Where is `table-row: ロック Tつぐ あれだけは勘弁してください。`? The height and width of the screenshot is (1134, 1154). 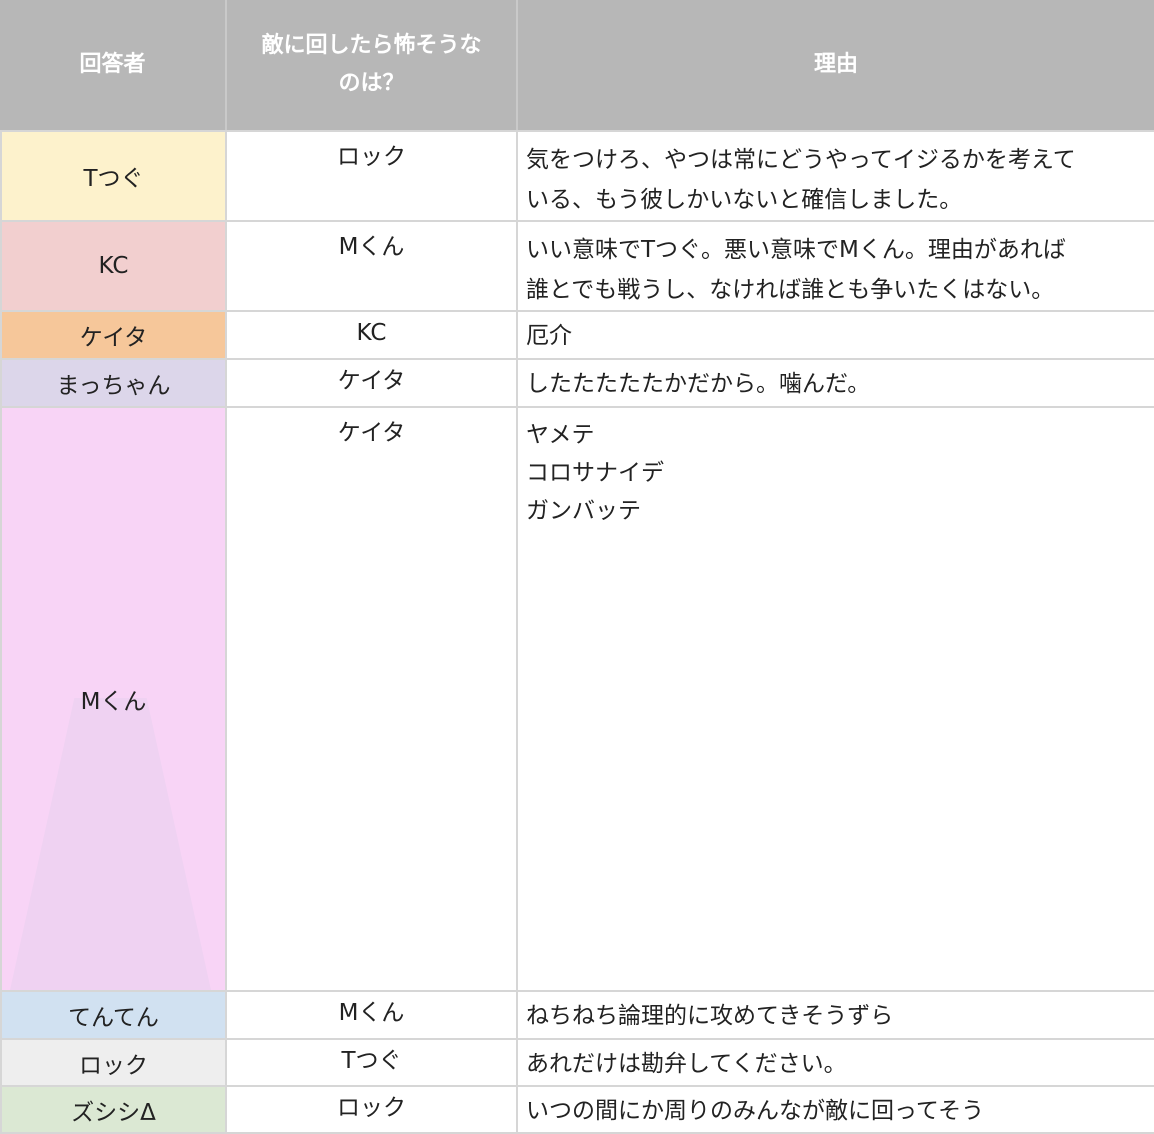
table-row: ロック Tつぐ あれだけは勘弁してください。 is located at coordinates (577, 1062).